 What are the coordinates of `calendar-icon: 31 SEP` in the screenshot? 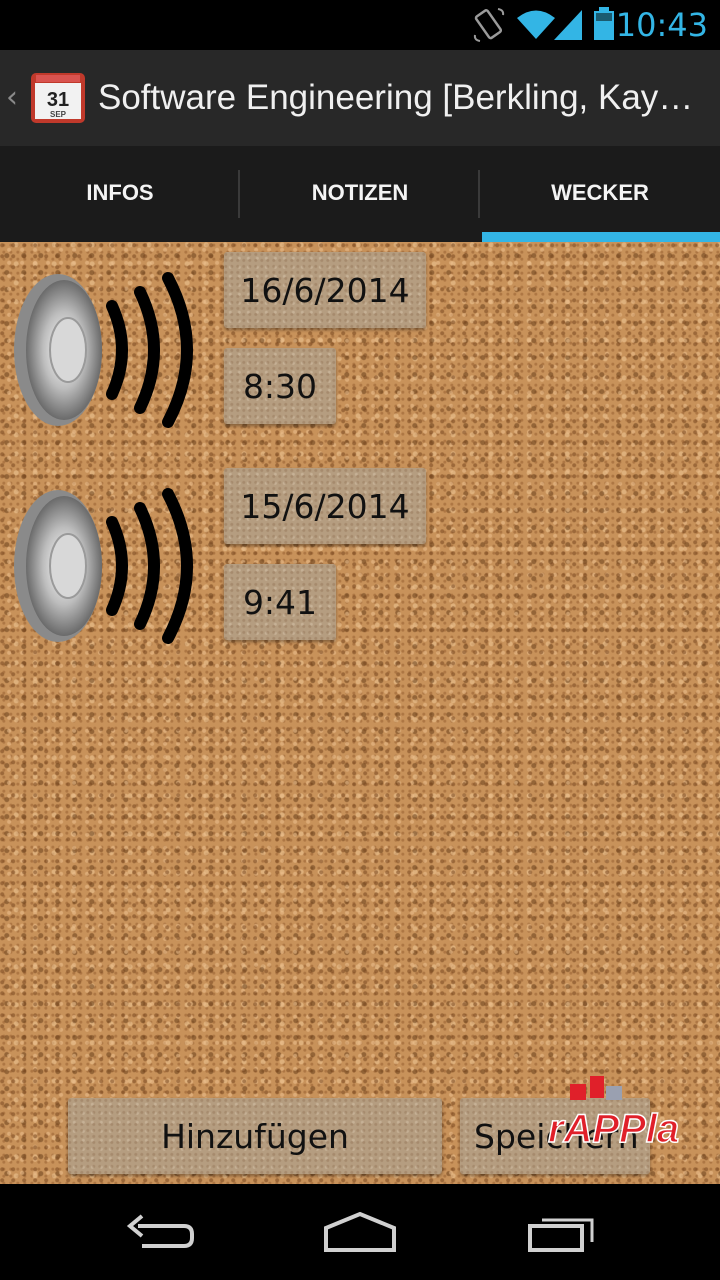 It's located at (58, 97).